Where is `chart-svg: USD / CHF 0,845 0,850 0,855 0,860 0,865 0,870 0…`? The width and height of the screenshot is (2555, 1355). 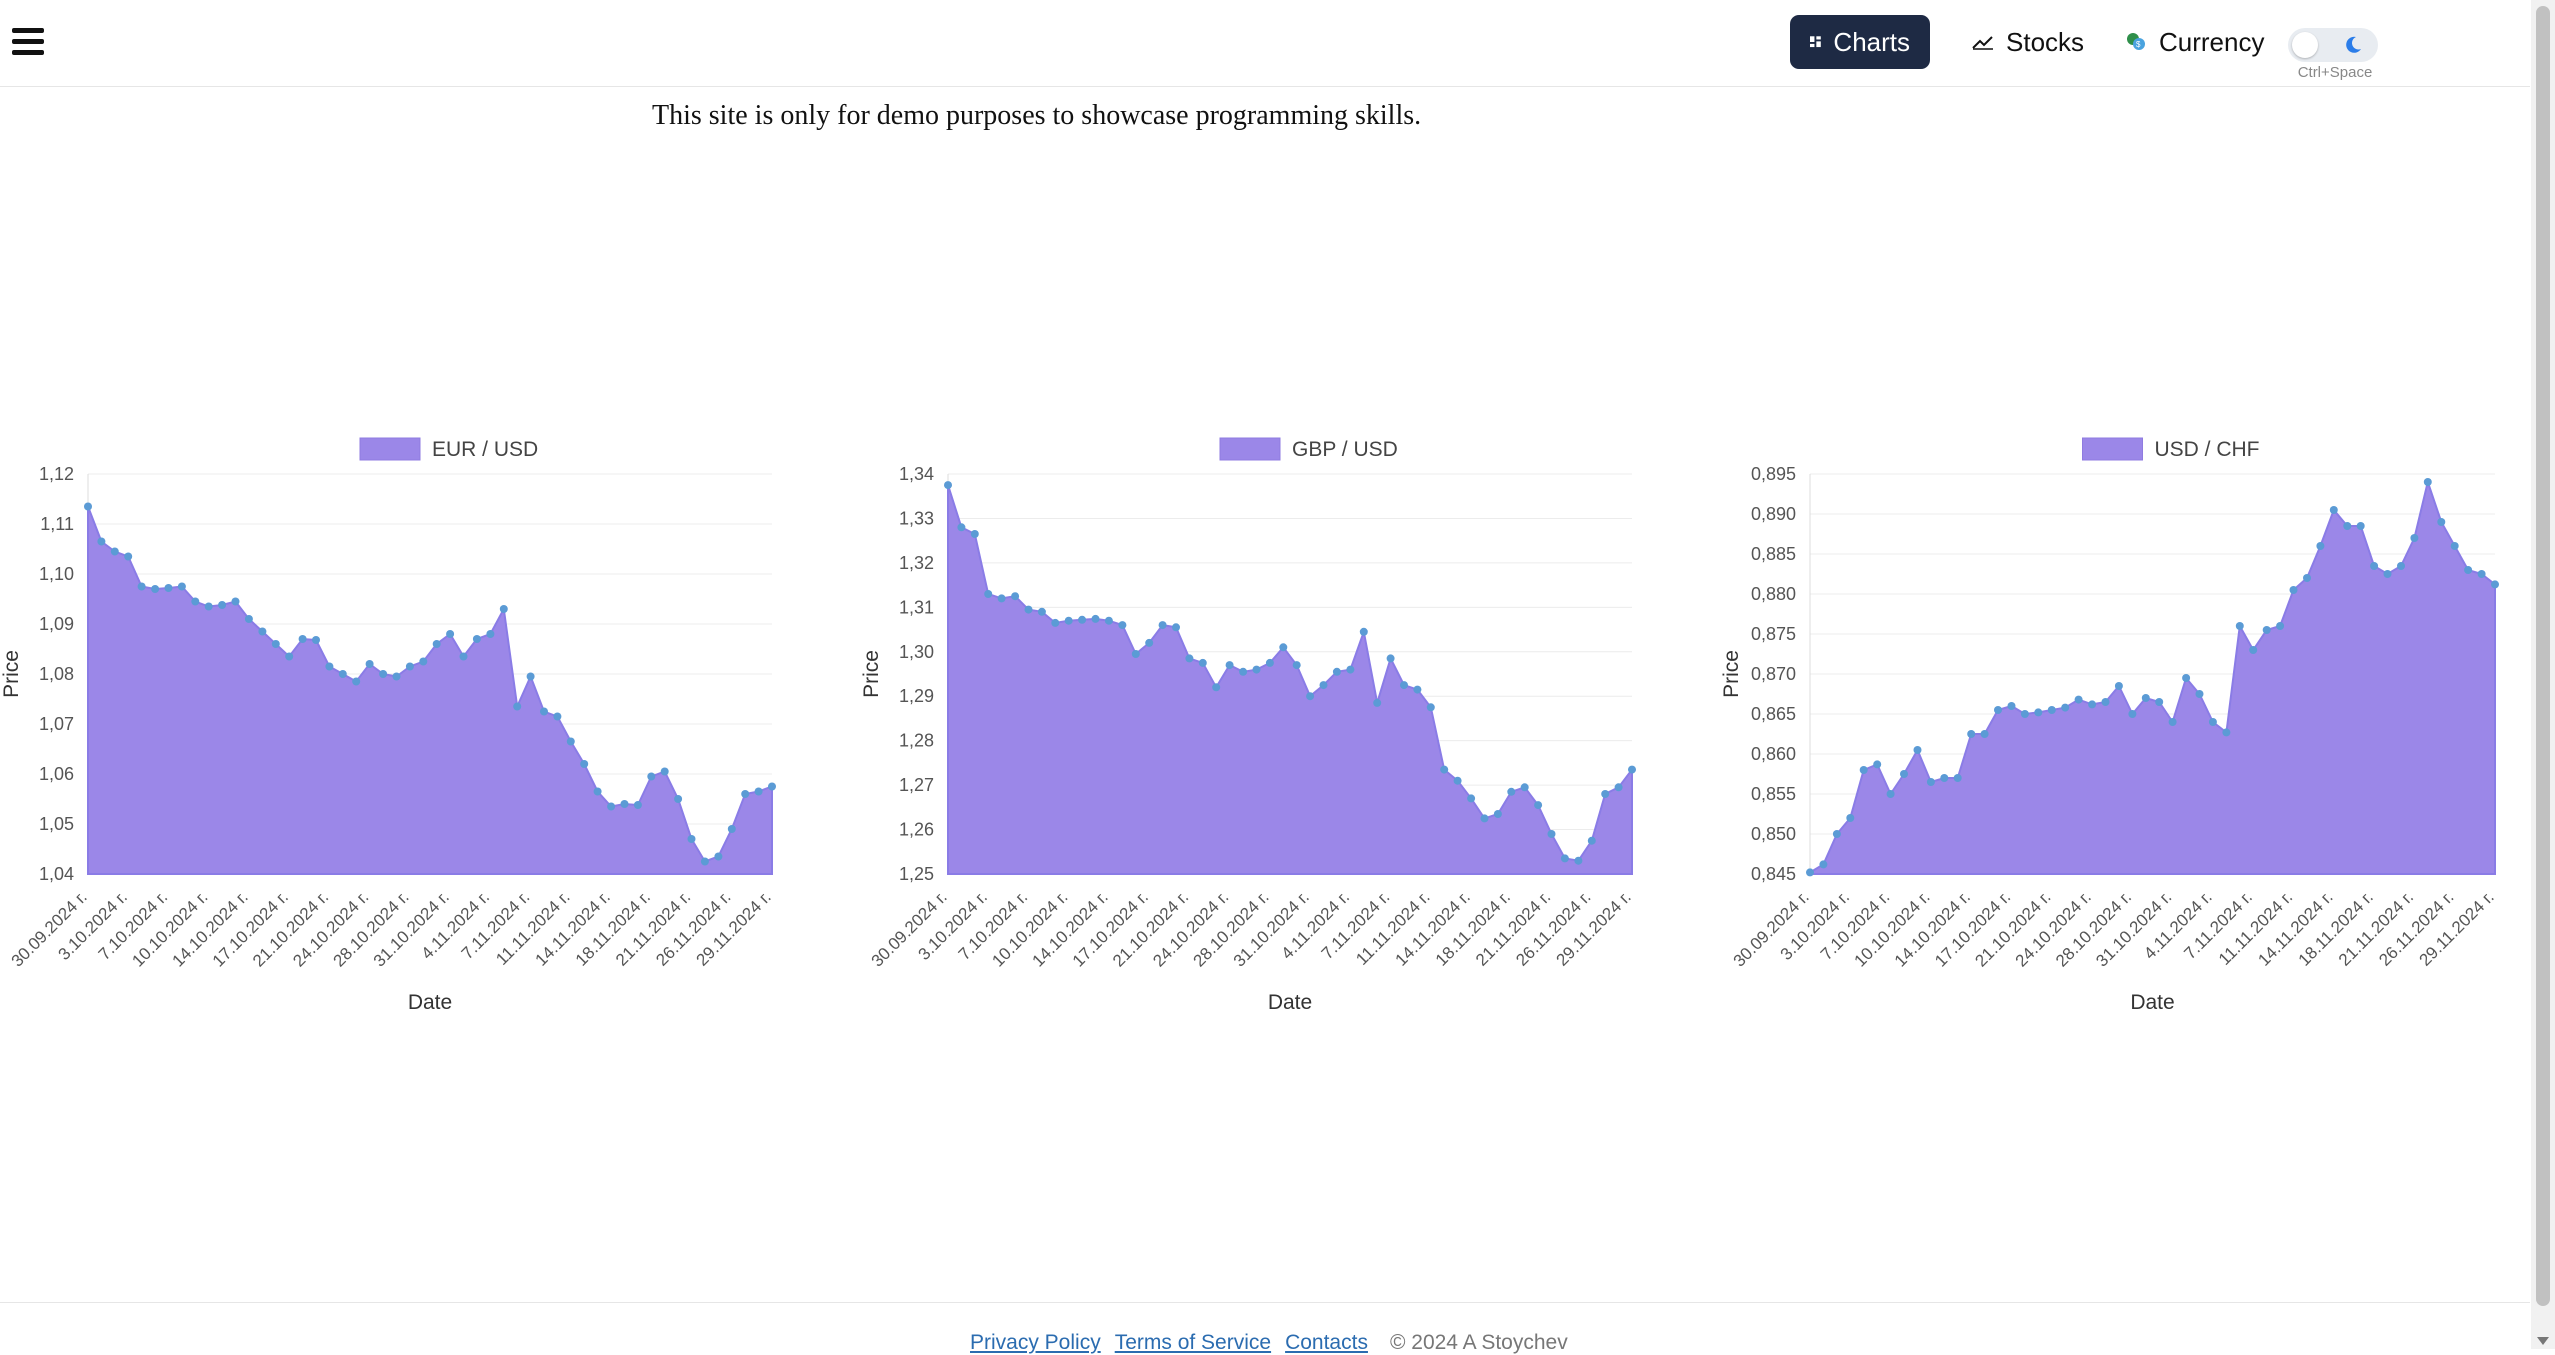 chart-svg: USD / CHF 0,845 0,850 0,855 0,860 0,865 0,870 0… is located at coordinates (2109, 725).